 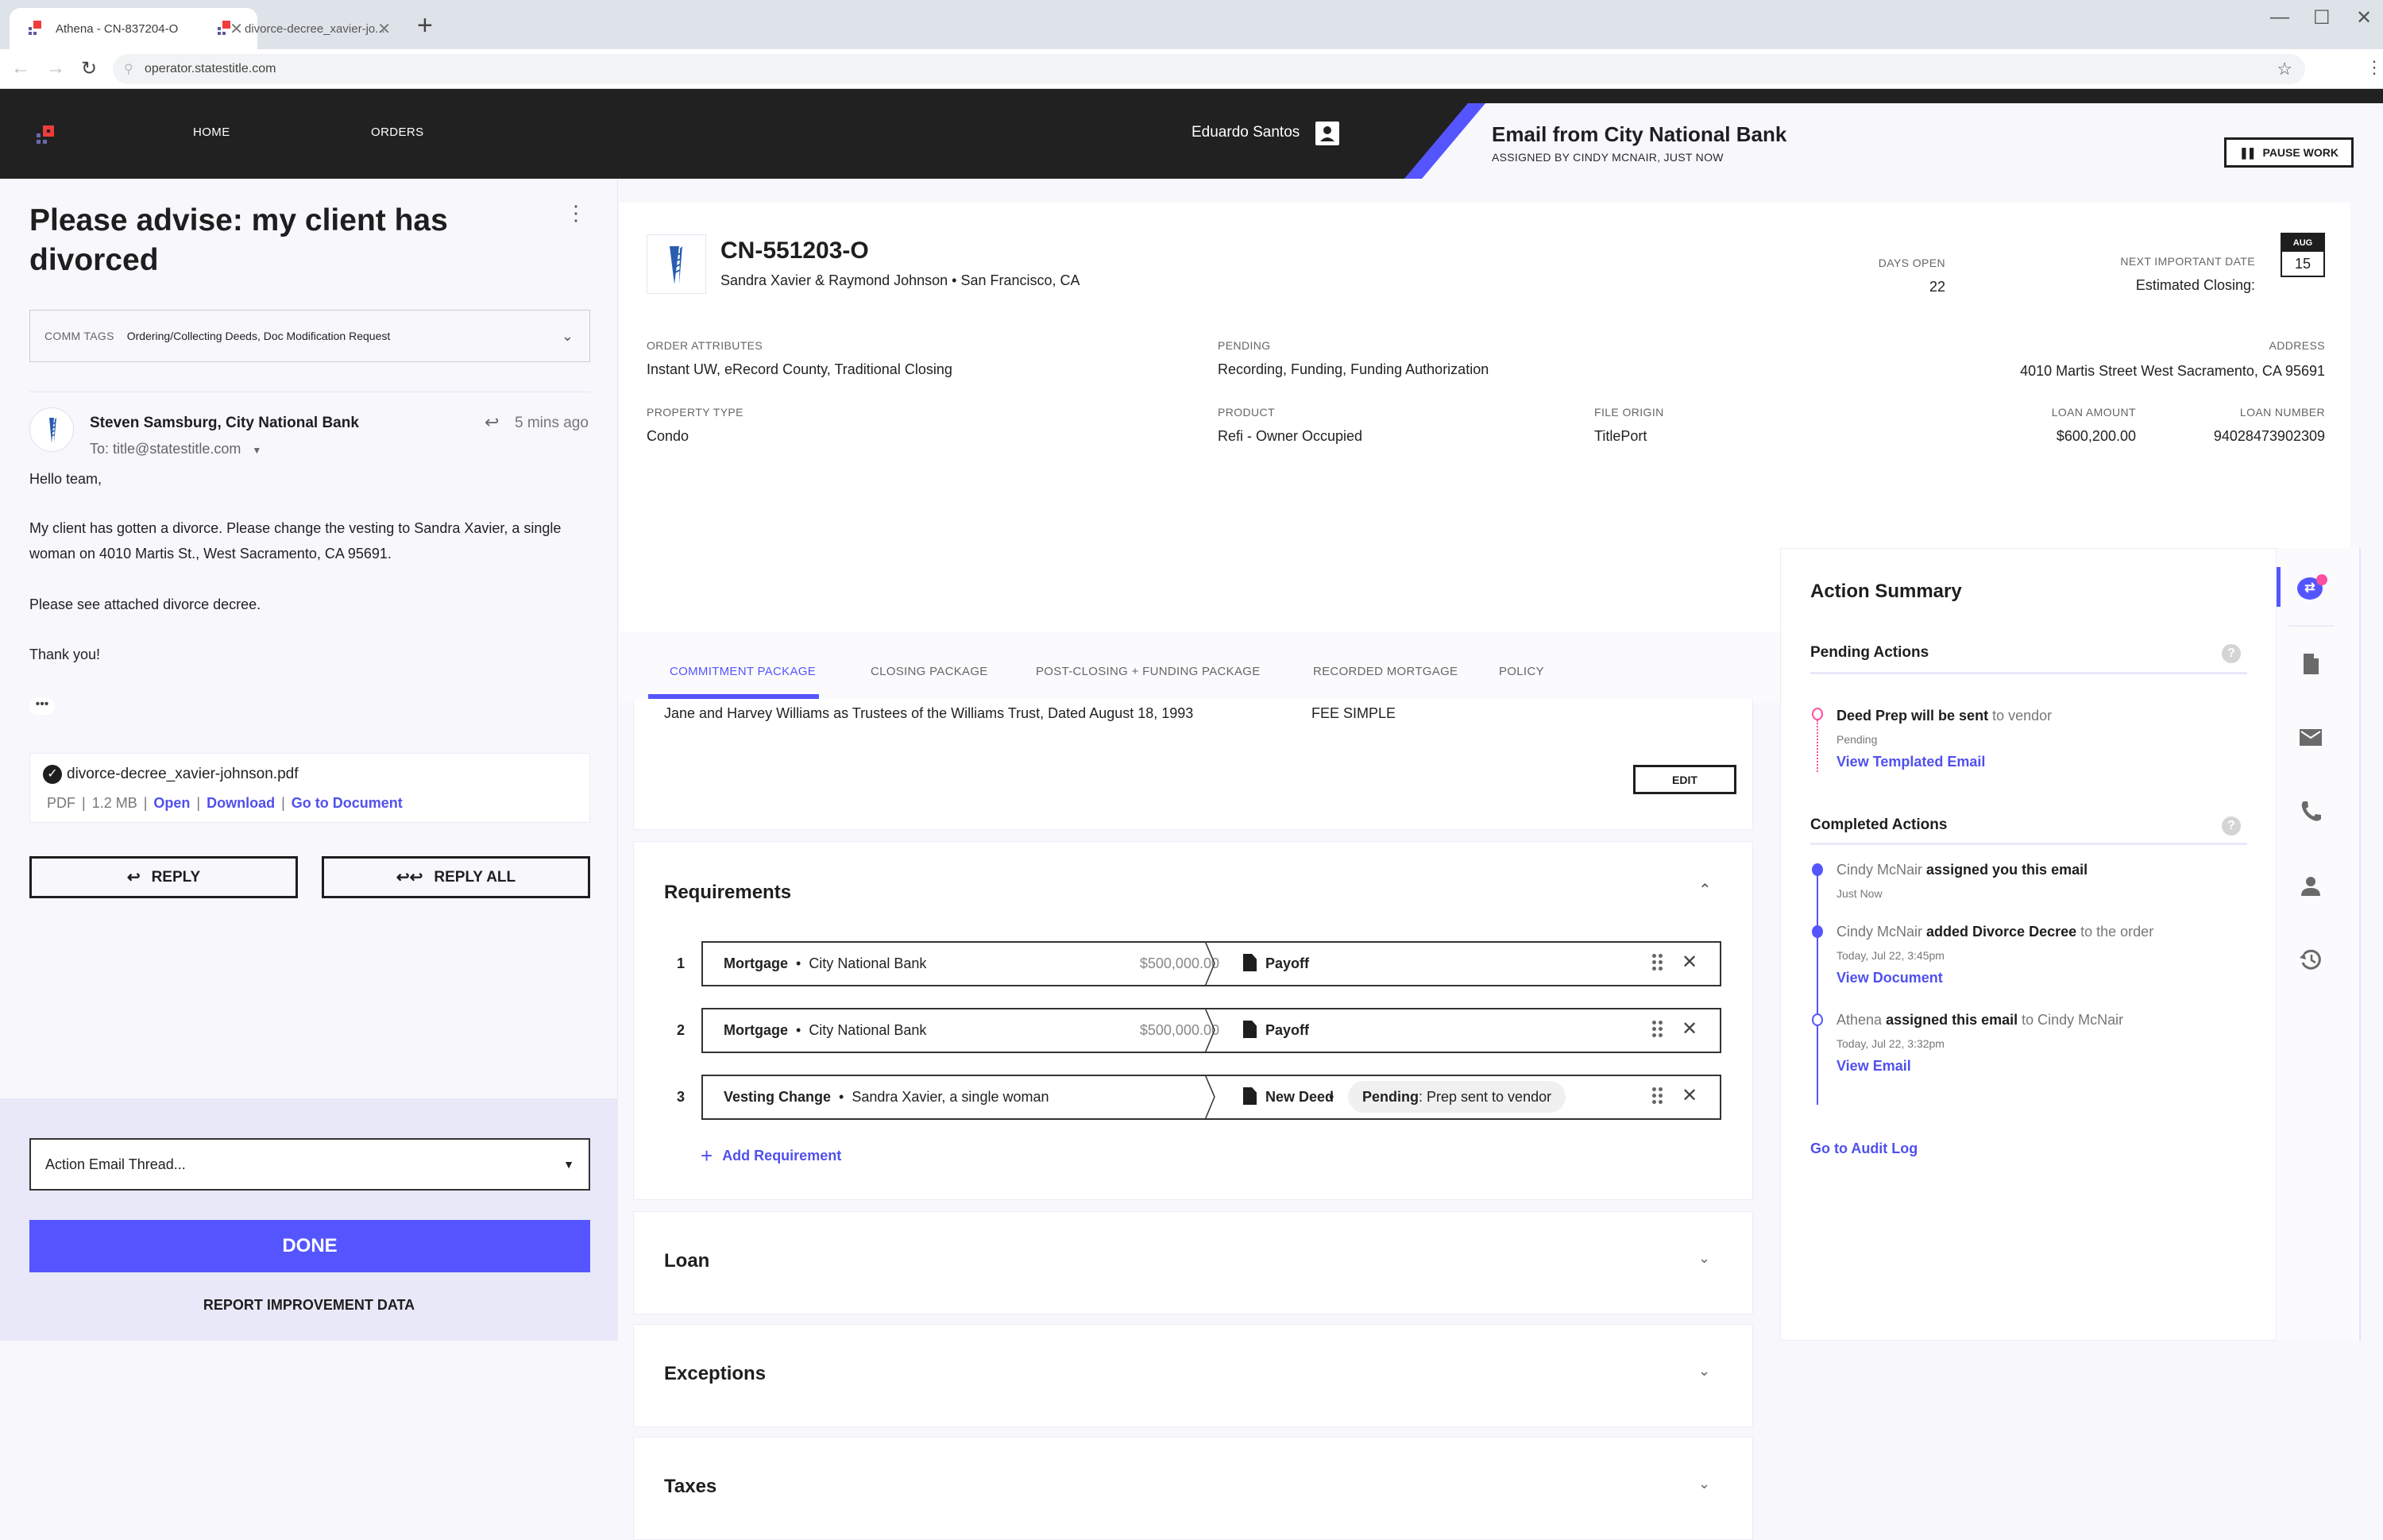 I want to click on view-templated-email-link: View Templated Email, so click(x=1911, y=762).